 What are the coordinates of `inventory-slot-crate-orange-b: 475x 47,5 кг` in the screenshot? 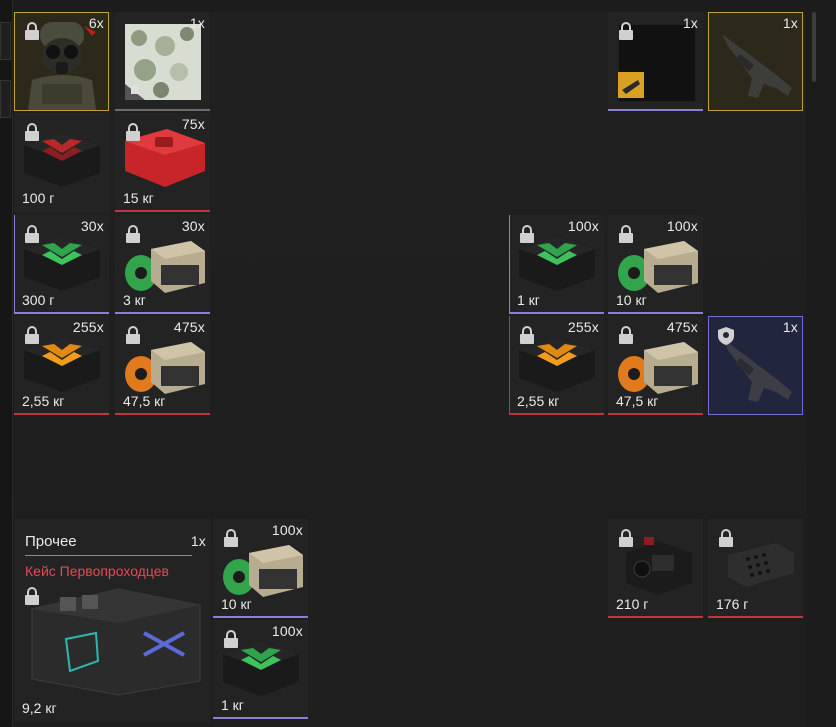 It's located at (655, 365).